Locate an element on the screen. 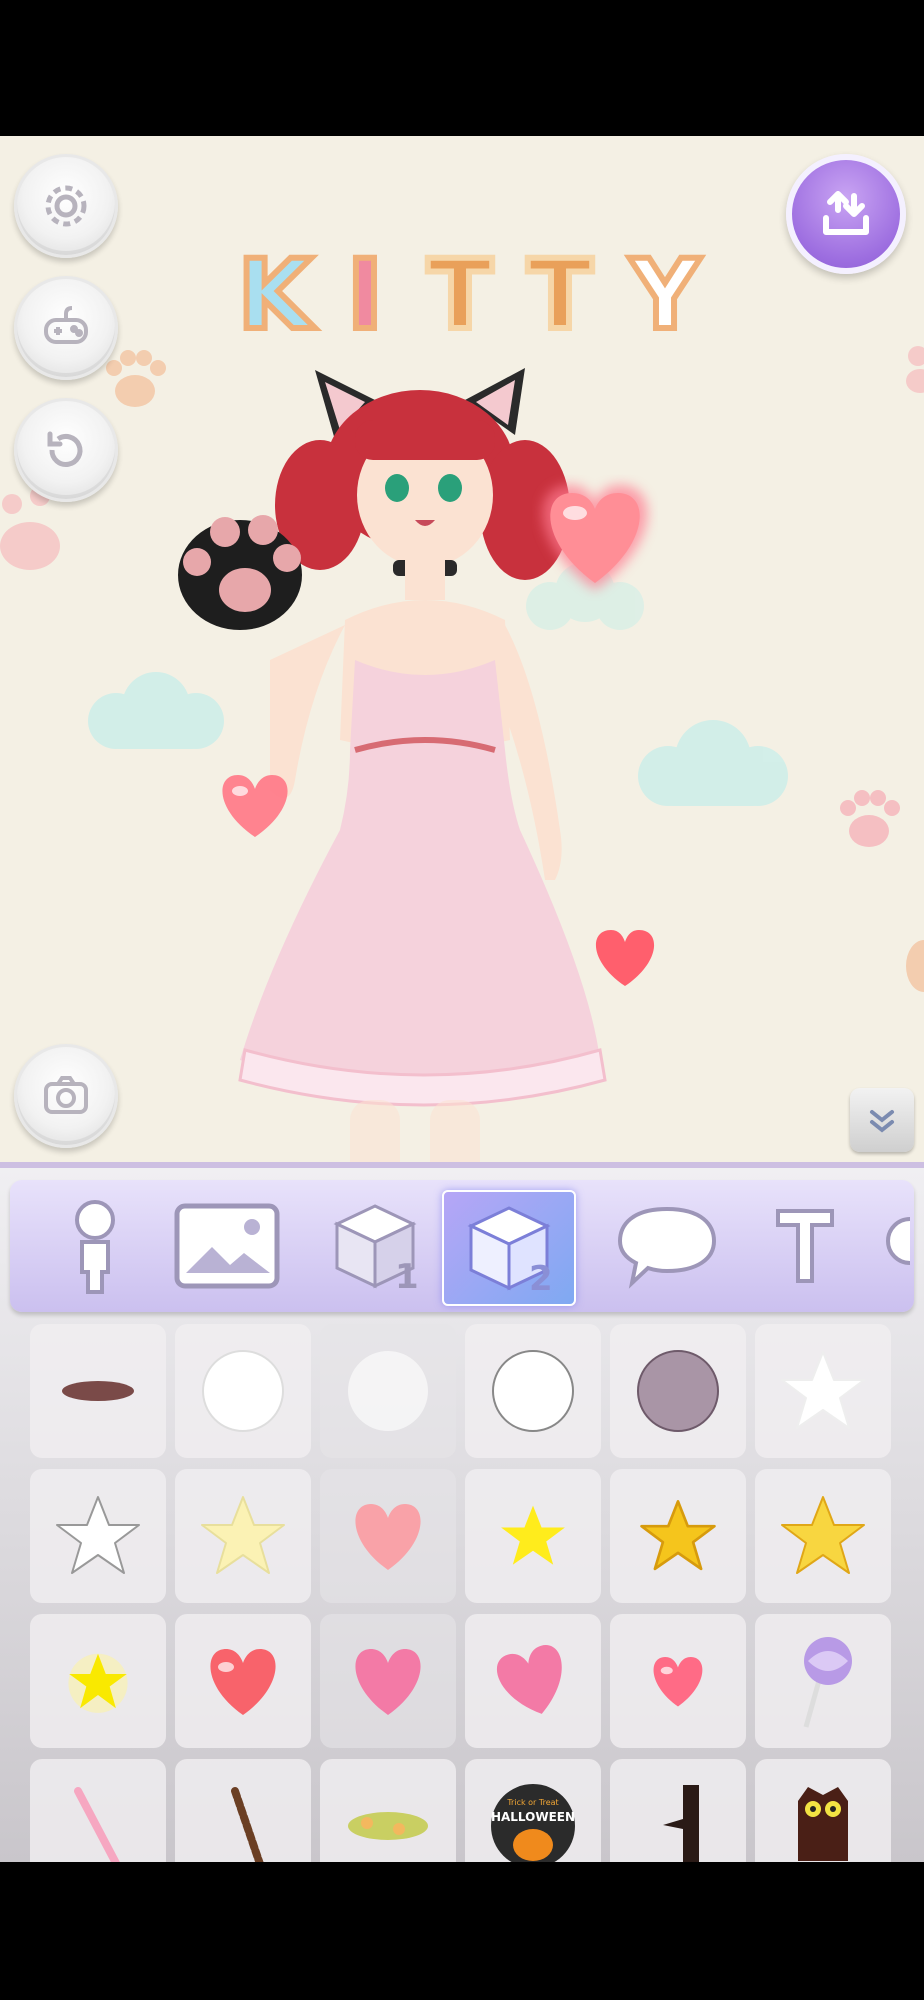 The width and height of the screenshot is (924, 2000). kitty-title: K I T T Y is located at coordinates (469, 292).